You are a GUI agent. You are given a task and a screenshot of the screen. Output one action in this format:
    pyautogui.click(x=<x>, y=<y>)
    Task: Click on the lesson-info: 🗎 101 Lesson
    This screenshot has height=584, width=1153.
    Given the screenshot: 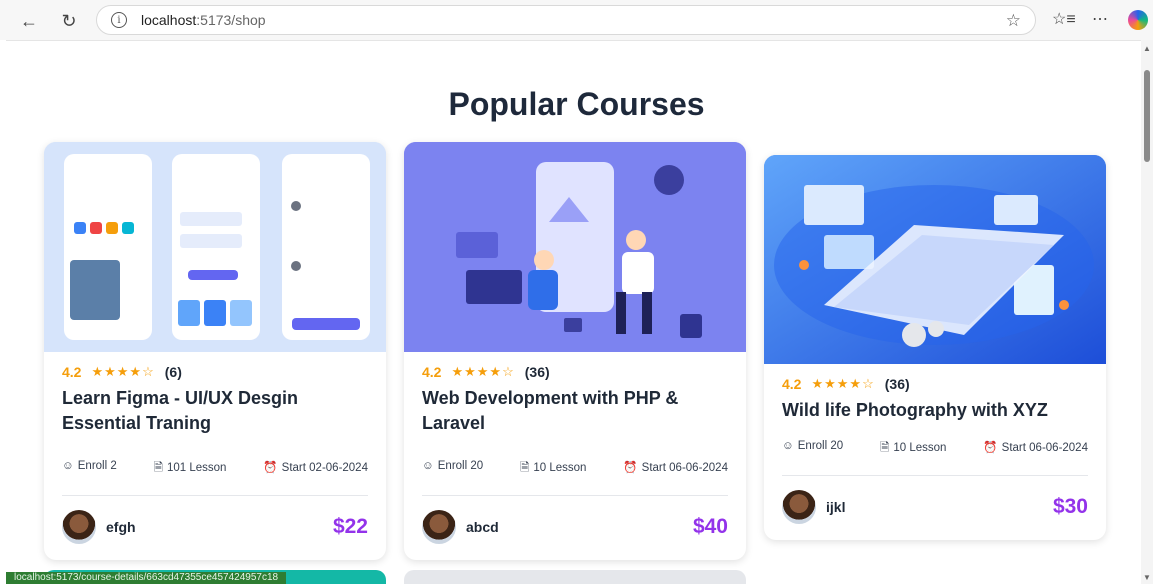 What is the action you would take?
    pyautogui.click(x=190, y=468)
    